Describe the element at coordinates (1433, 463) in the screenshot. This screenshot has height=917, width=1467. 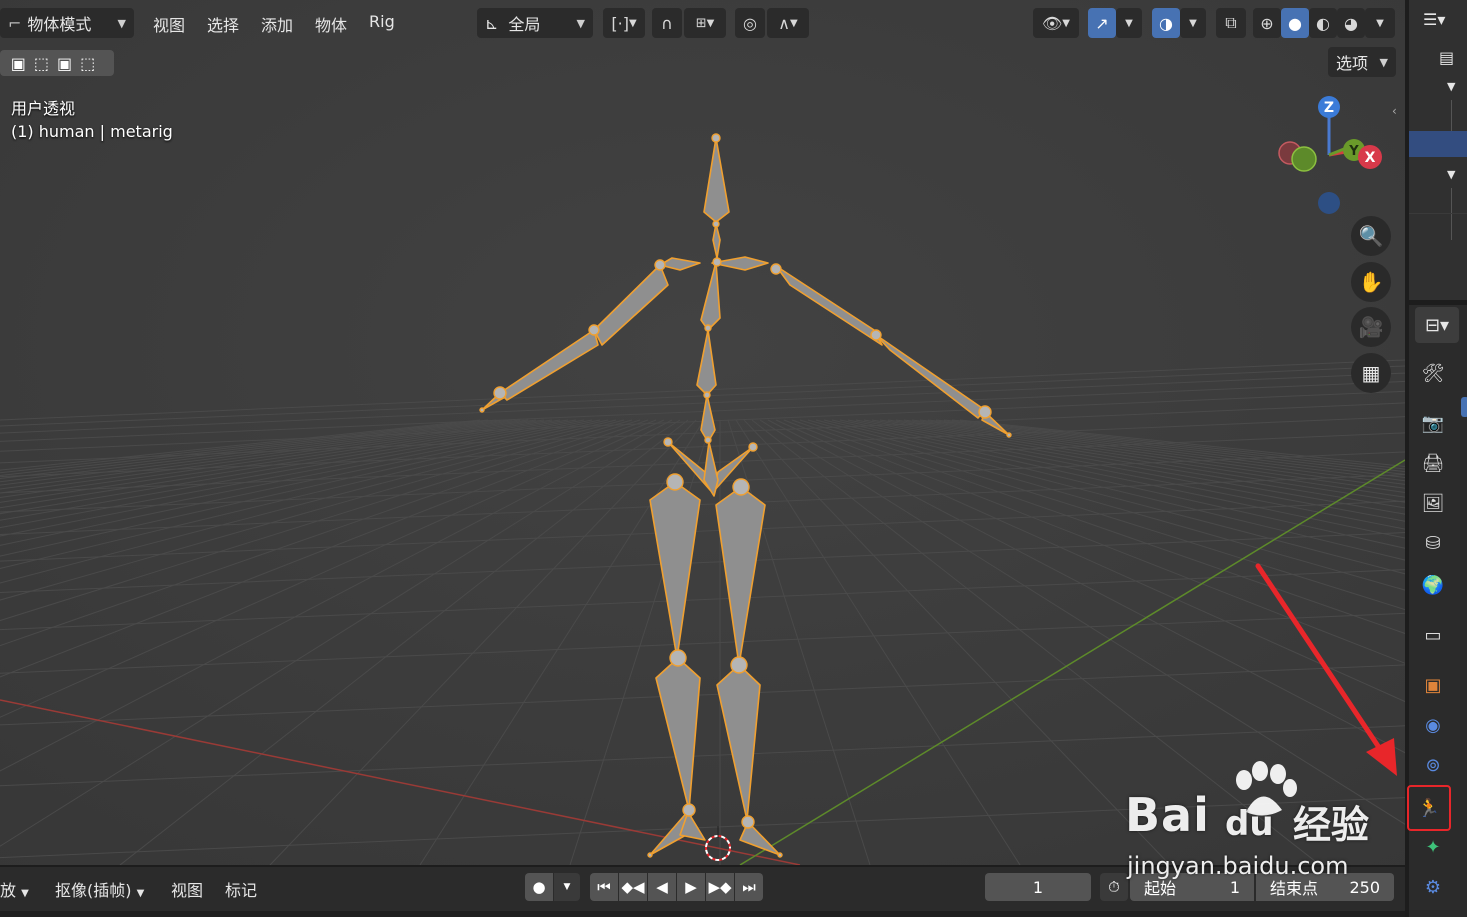
I see `tab-output: 🖨` at that location.